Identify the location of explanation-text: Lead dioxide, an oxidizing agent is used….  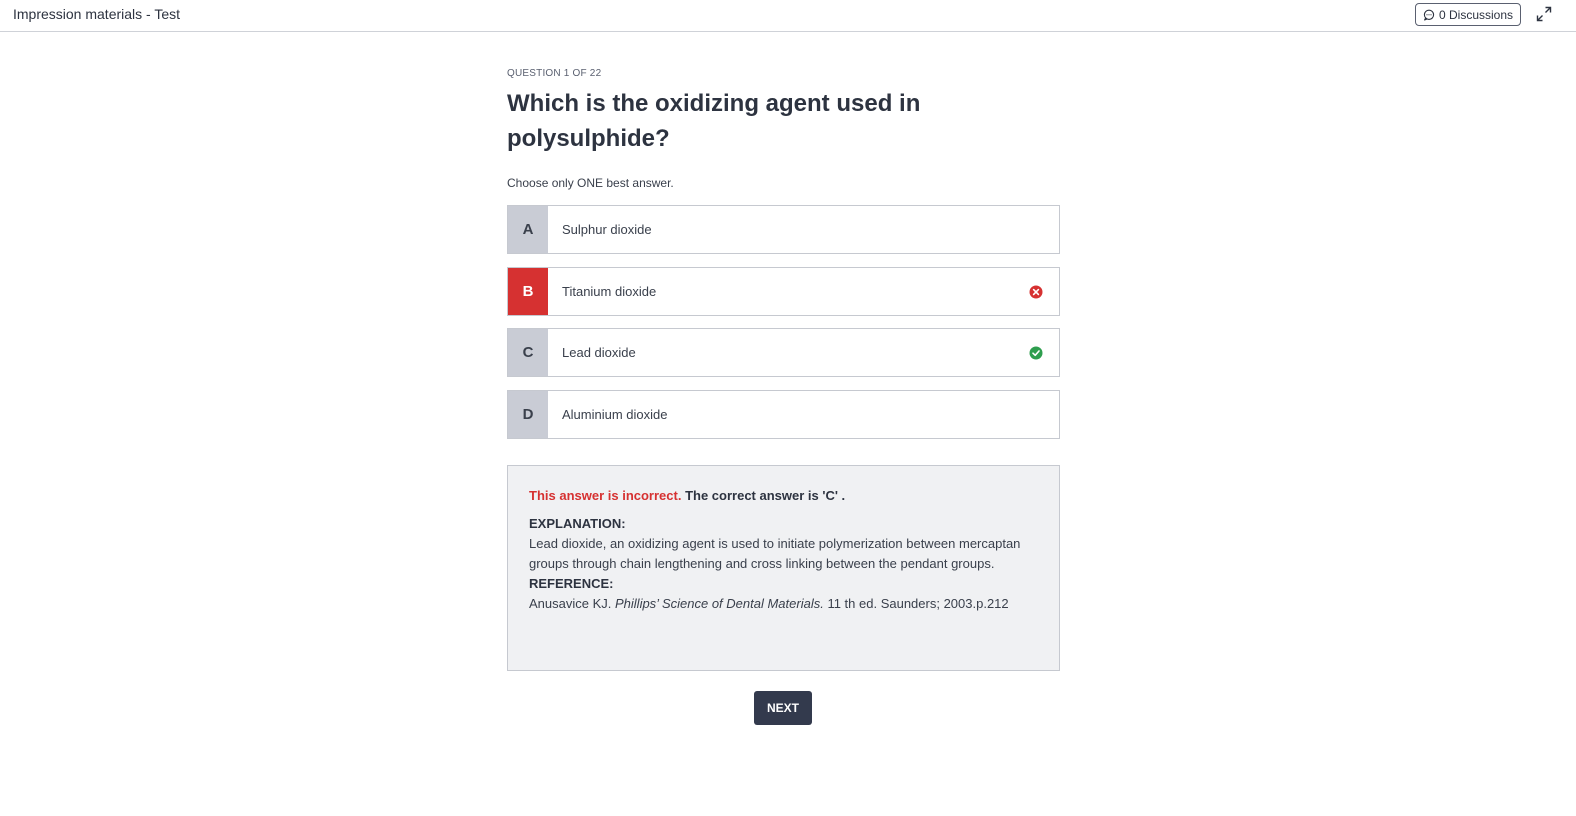
(775, 553).